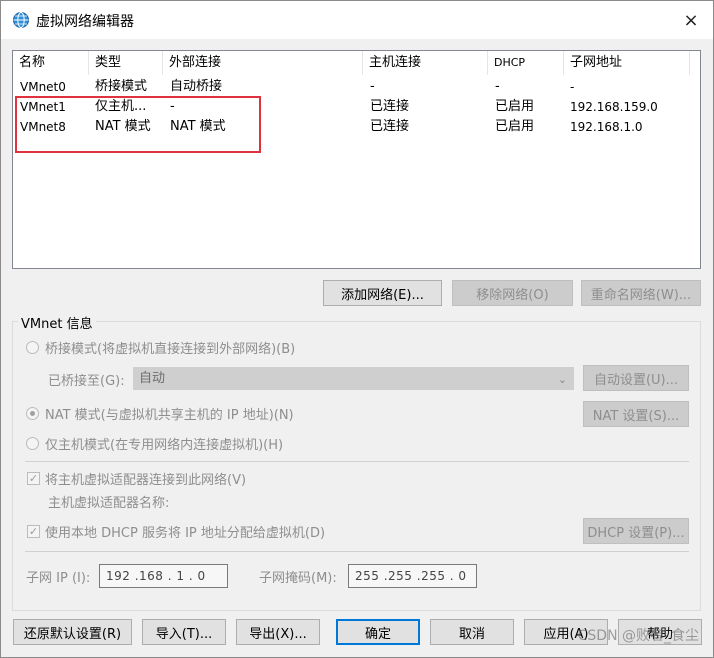 The width and height of the screenshot is (714, 658). Describe the element at coordinates (638, 636) in the screenshot. I see `watermark: CSDN @败者_食尘` at that location.